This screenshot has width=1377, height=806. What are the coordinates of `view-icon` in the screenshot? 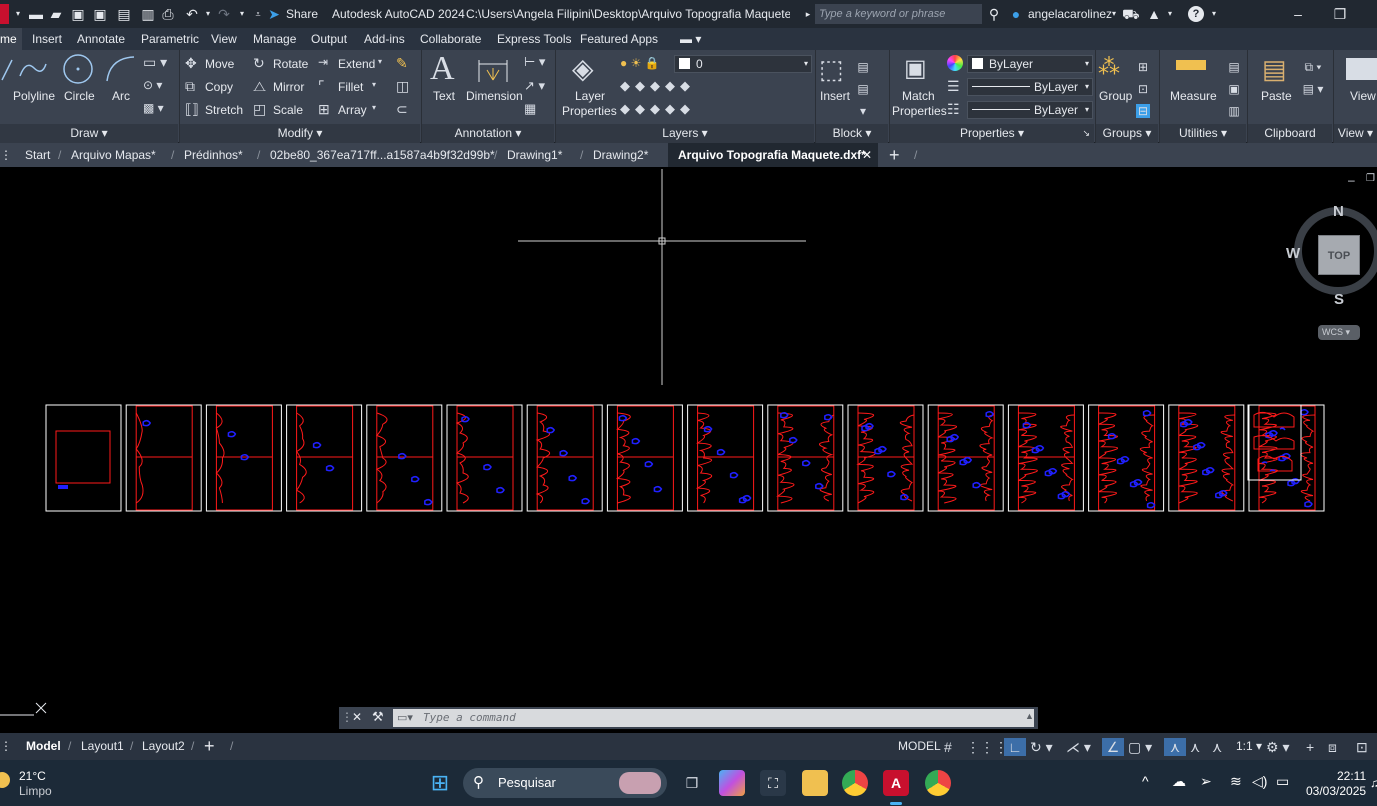 It's located at (1361, 69).